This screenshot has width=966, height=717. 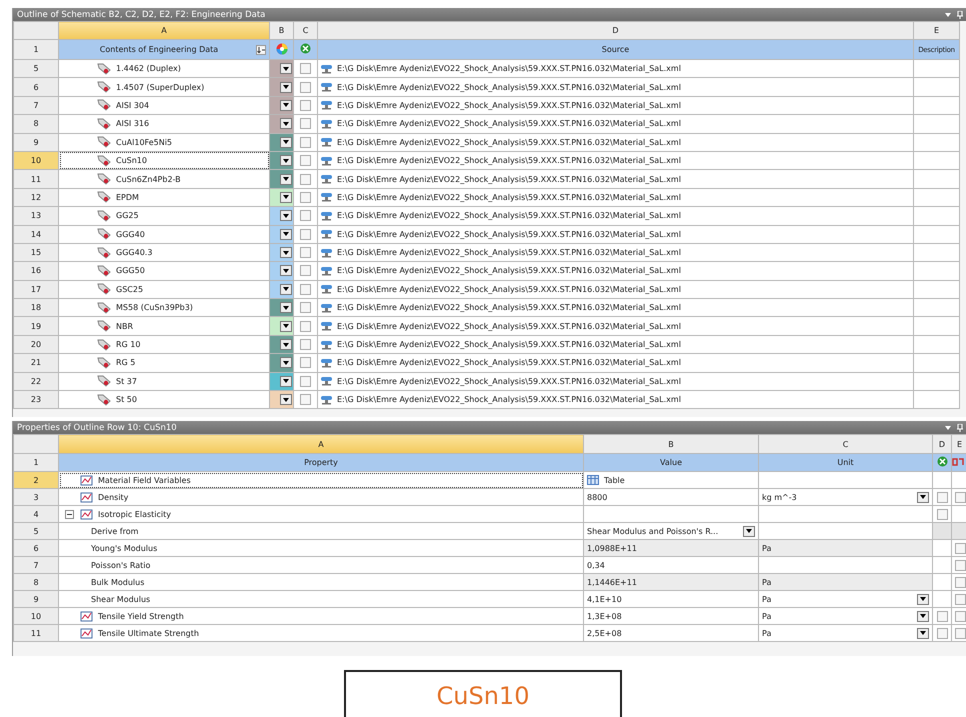 I want to click on property-value: Table, so click(x=614, y=480).